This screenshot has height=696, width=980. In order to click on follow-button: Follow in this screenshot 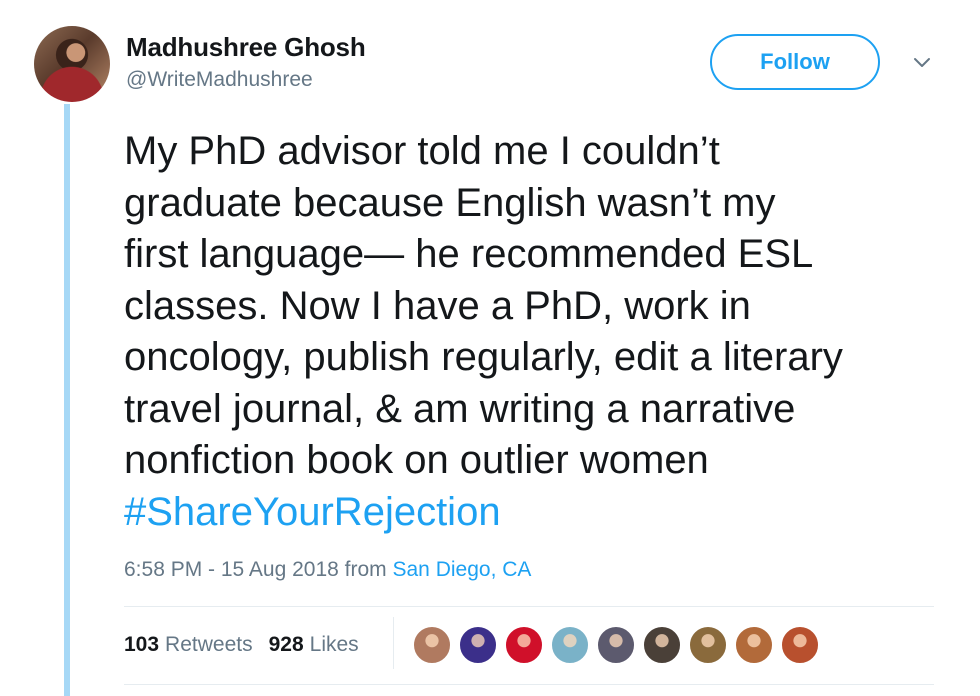, I will do `click(795, 62)`.